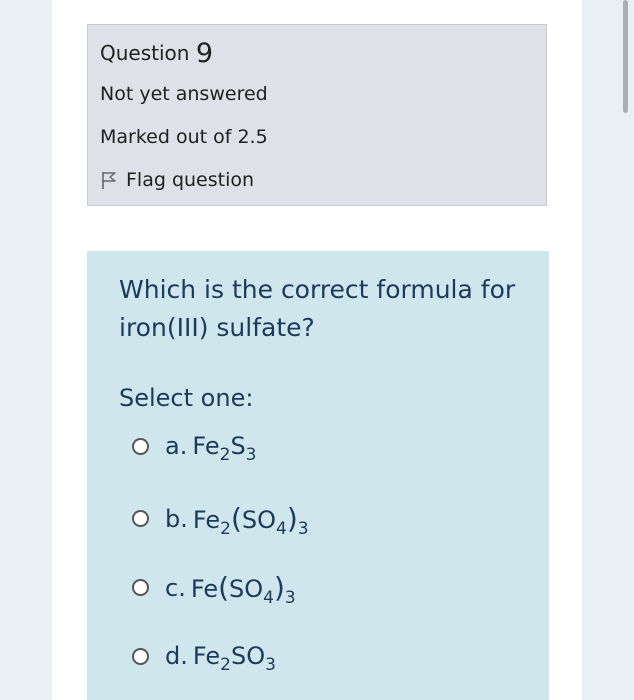  What do you see at coordinates (625, 56) in the screenshot?
I see `scrollbar` at bounding box center [625, 56].